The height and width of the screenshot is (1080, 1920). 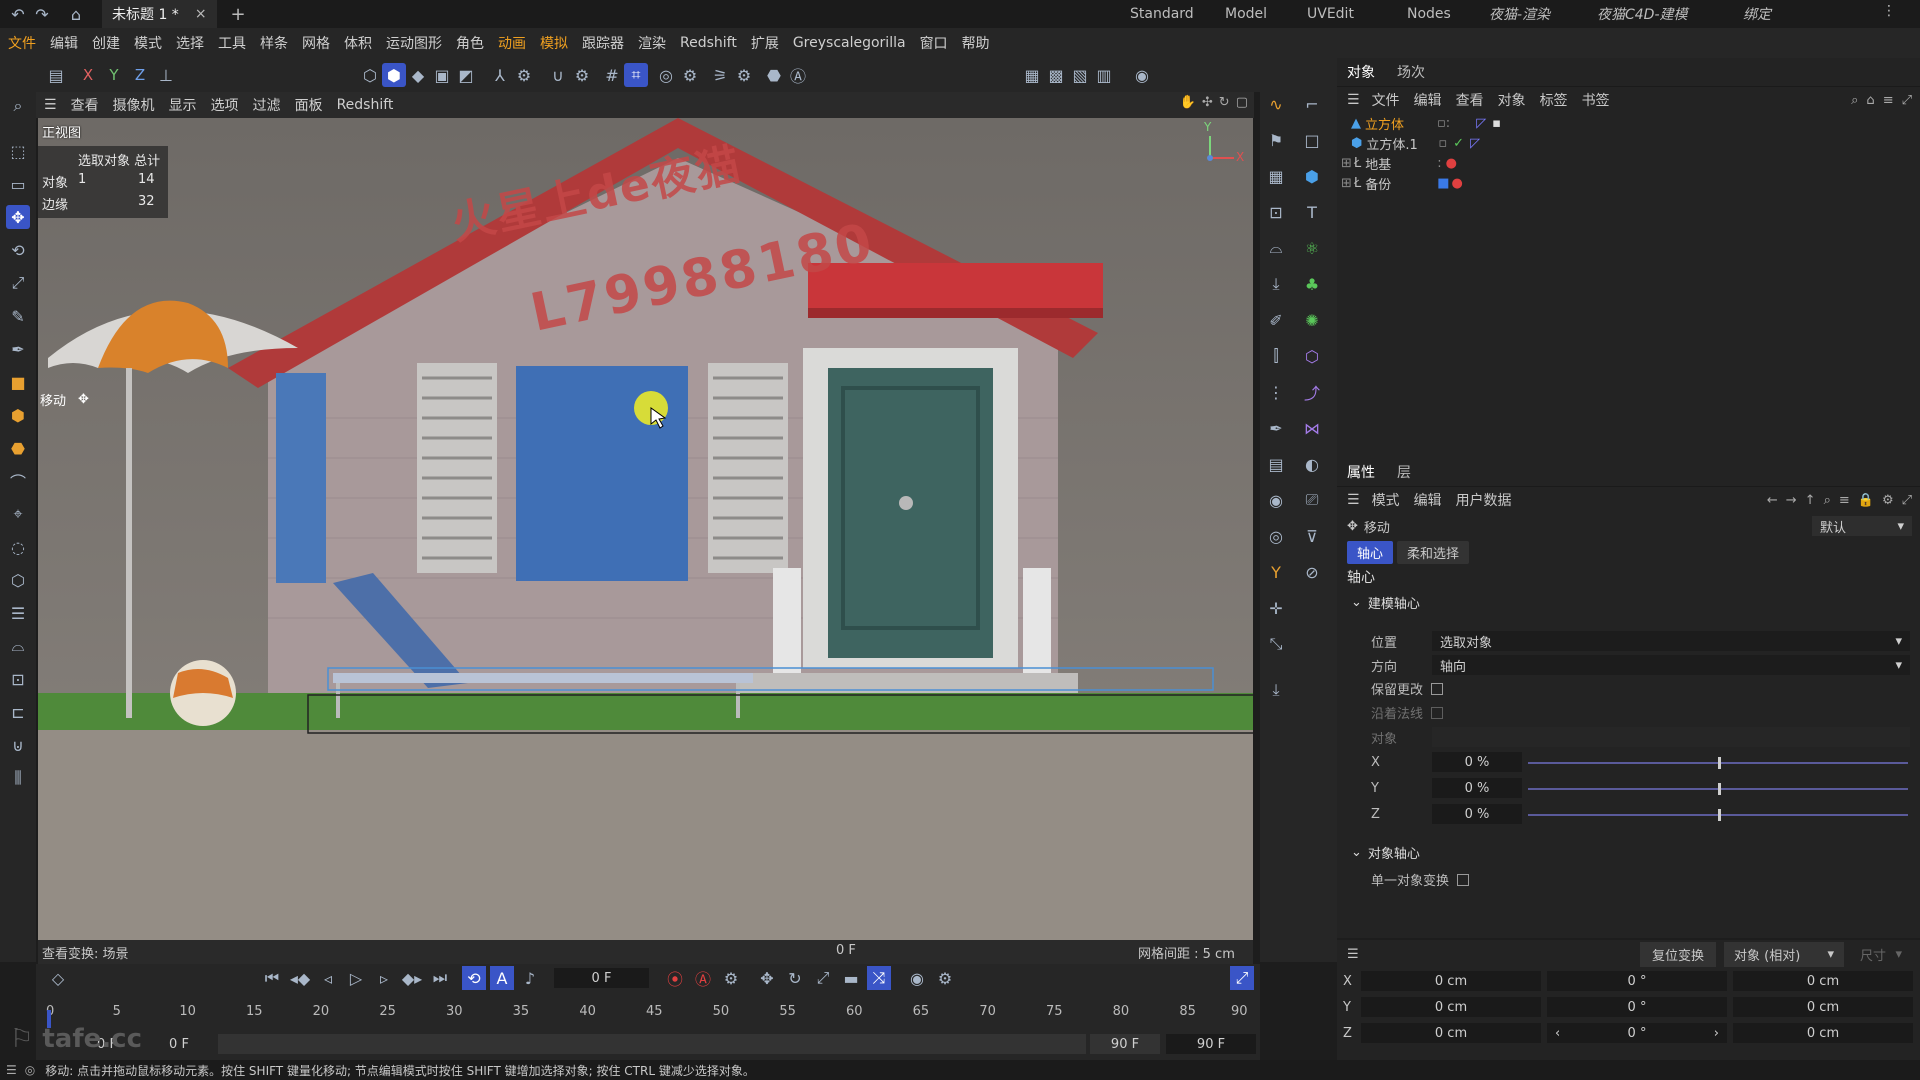 I want to click on y-slider-knob, so click(x=1719, y=789).